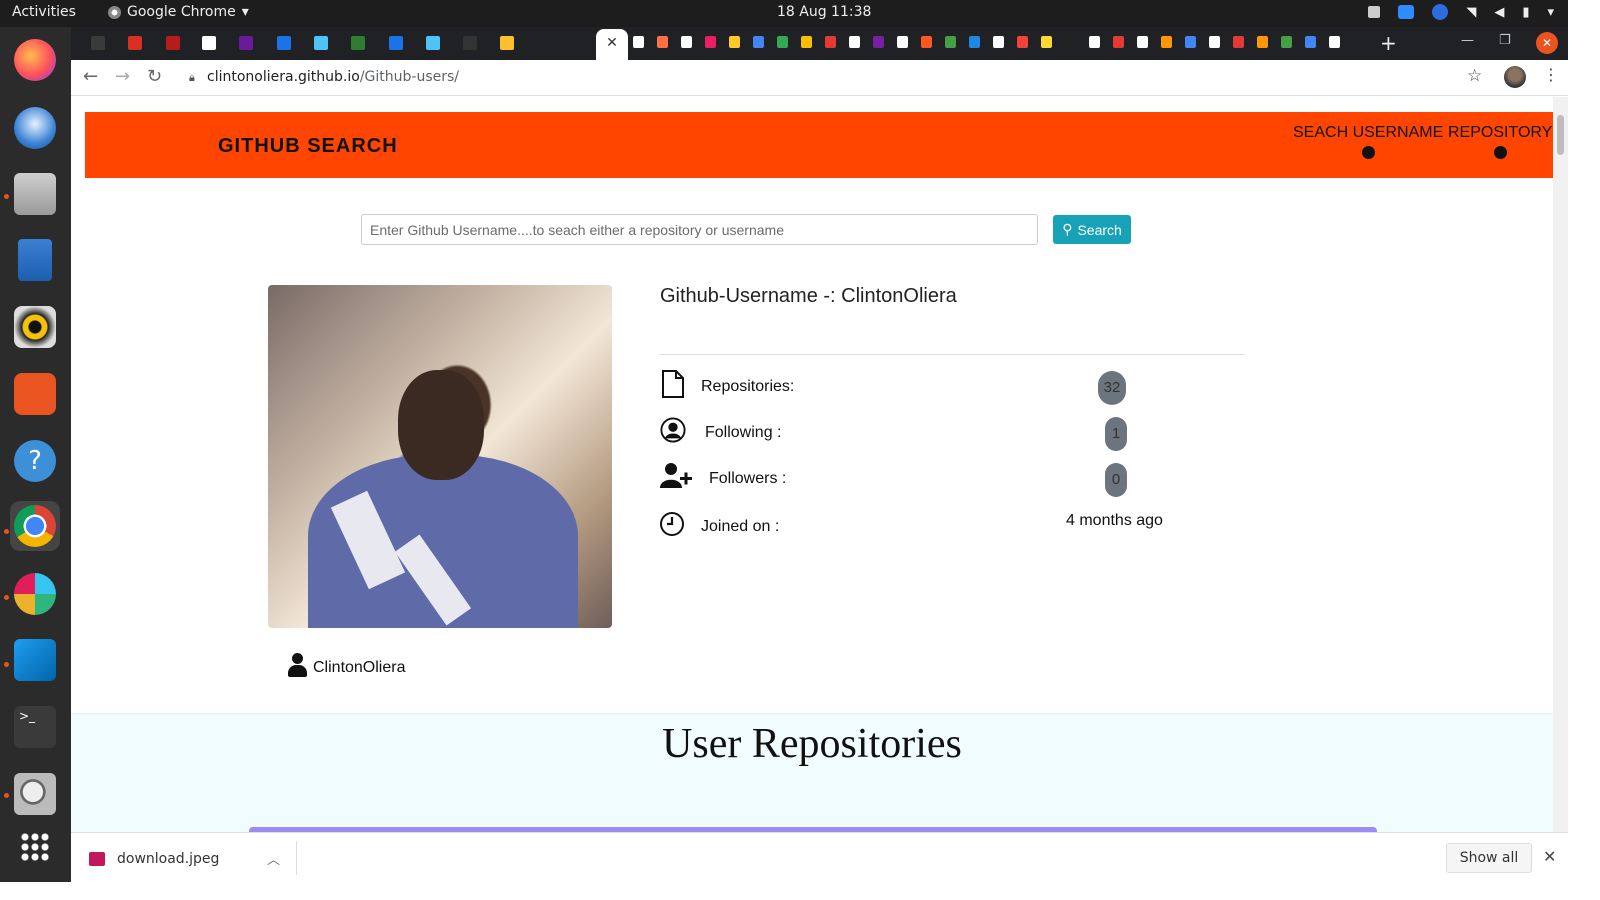 This screenshot has height=900, width=1600. I want to click on slack-tray-icon, so click(1374, 12).